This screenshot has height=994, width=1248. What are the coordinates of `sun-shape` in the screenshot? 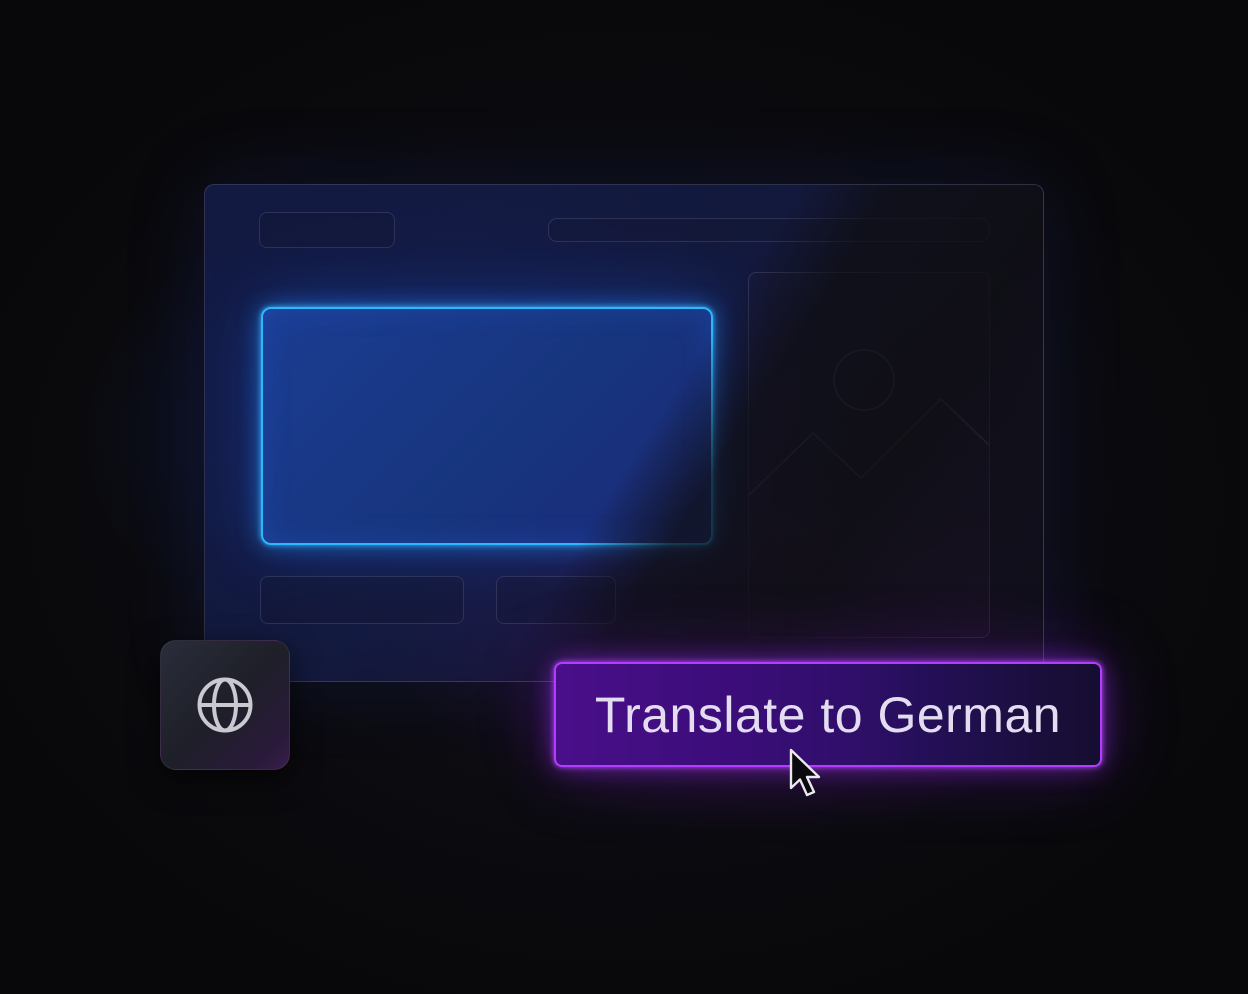 It's located at (864, 380).